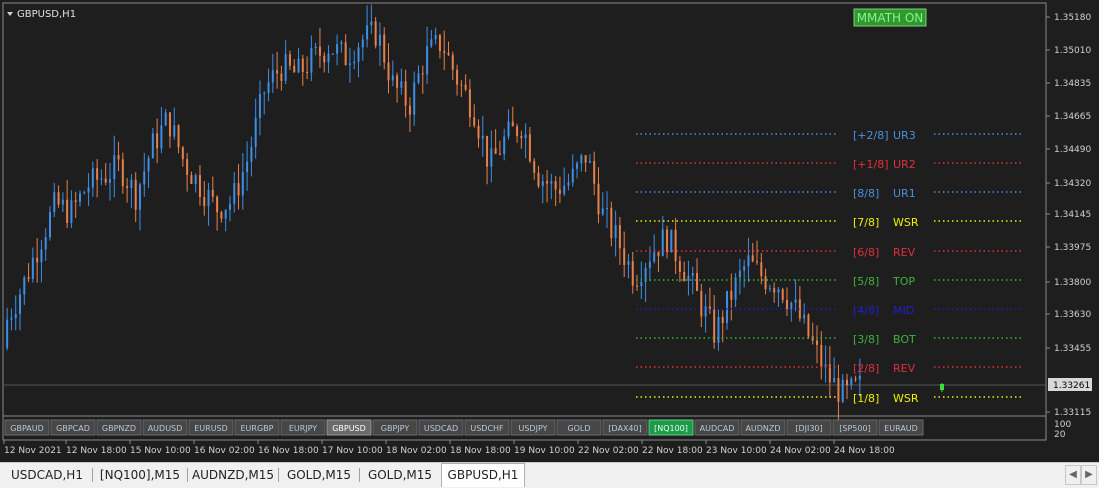 The image size is (1099, 488). I want to click on symbol-button-label: EURUSD, so click(211, 428).